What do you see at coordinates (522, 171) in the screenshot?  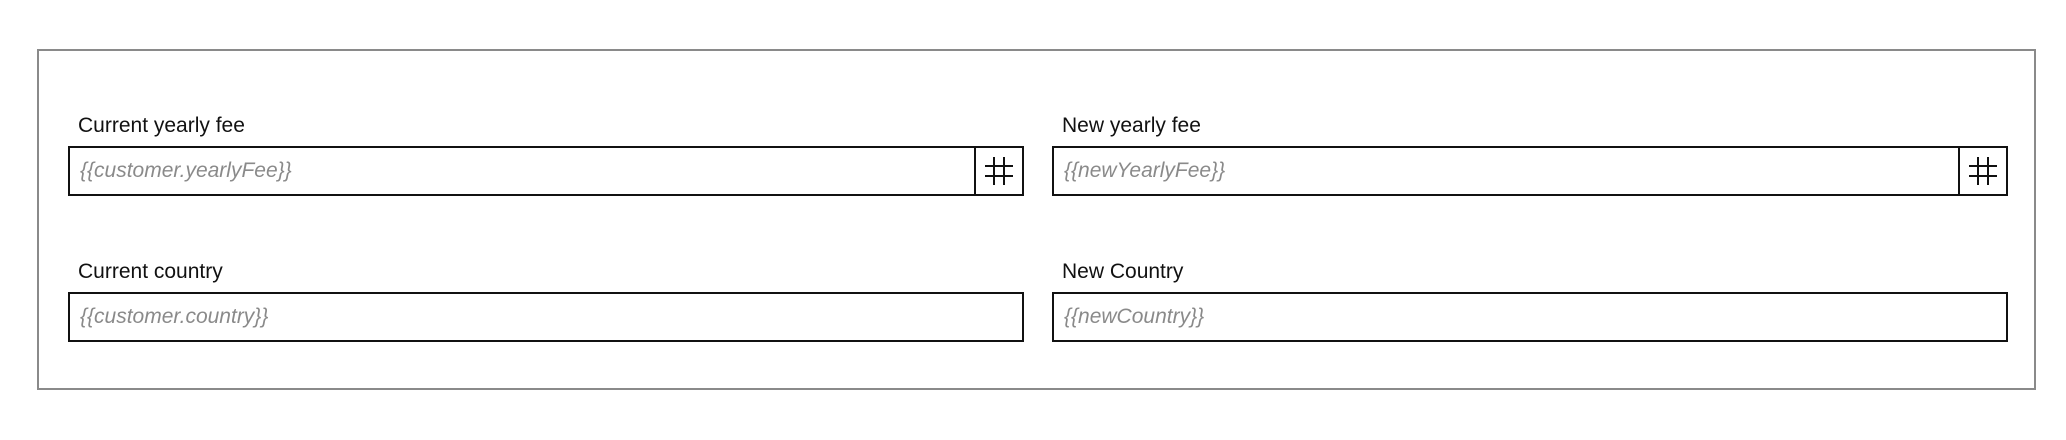 I see `current-yearly-fee-input` at bounding box center [522, 171].